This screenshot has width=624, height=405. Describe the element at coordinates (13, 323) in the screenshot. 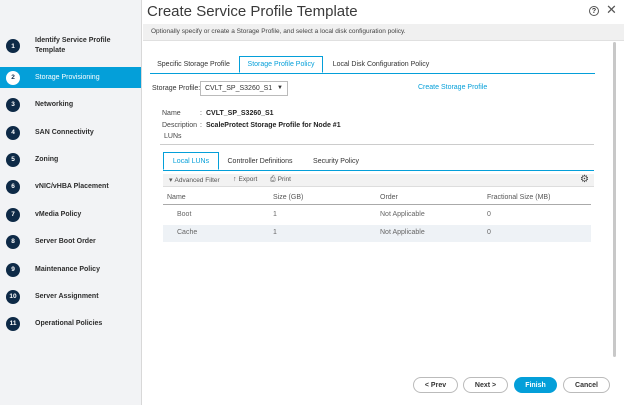

I see `step-number: 11` at that location.